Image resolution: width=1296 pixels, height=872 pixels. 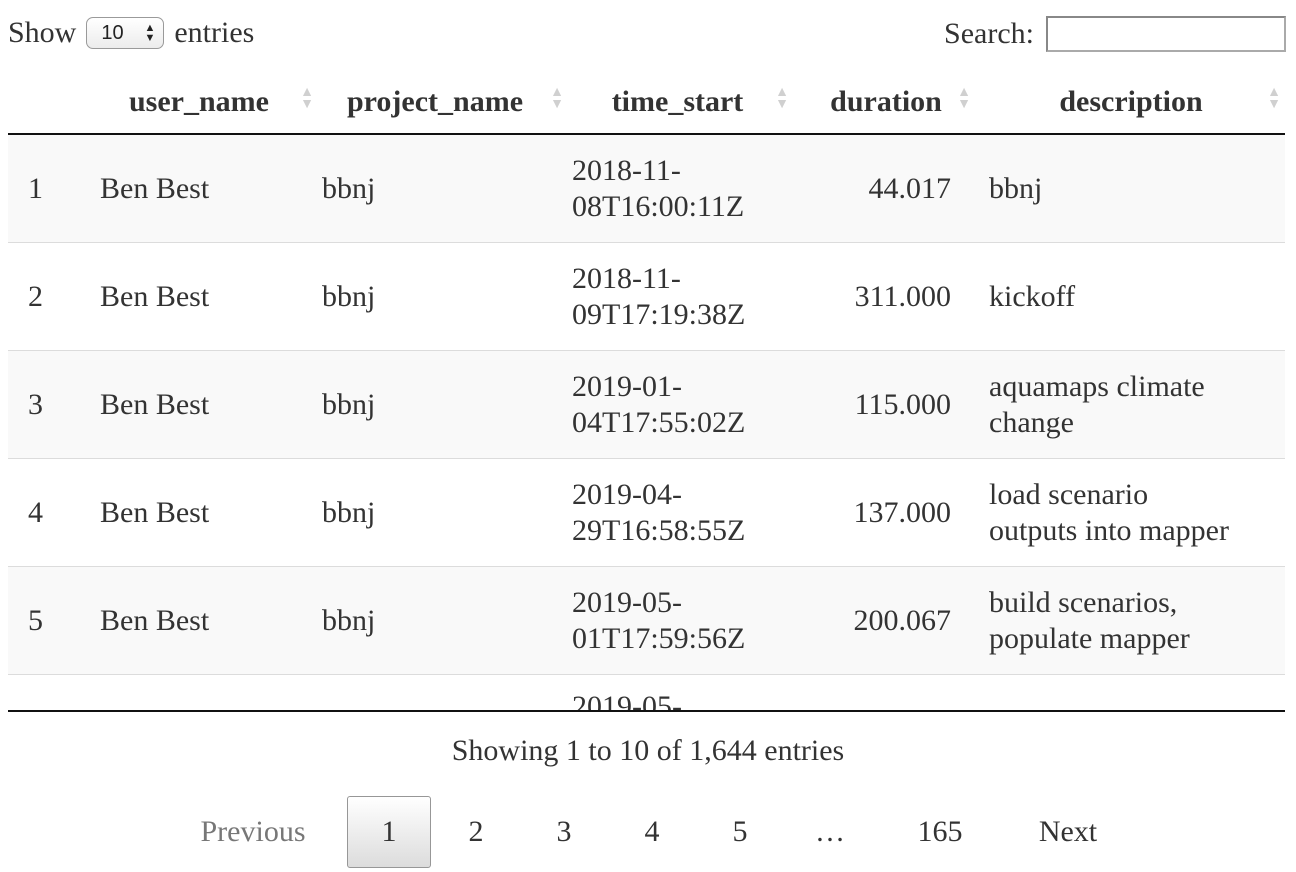 What do you see at coordinates (677, 620) in the screenshot?
I see `cell-time-start: 2019-05- 01T17:59:56Z` at bounding box center [677, 620].